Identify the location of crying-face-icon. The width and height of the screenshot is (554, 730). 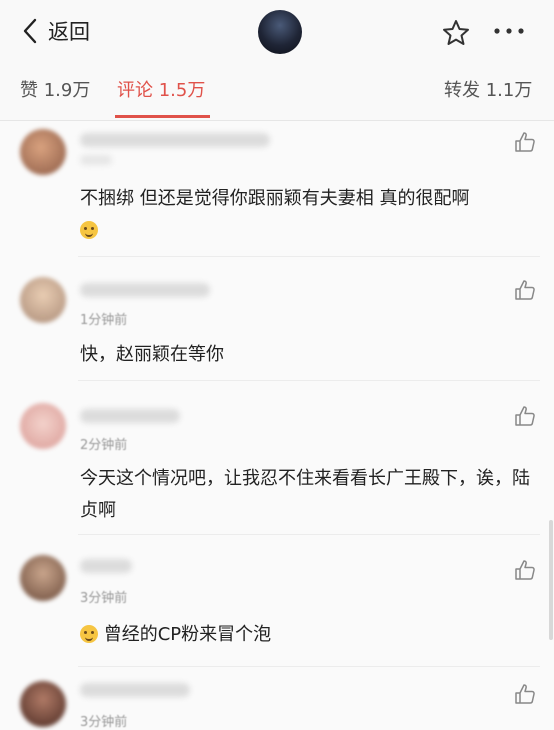
(89, 230).